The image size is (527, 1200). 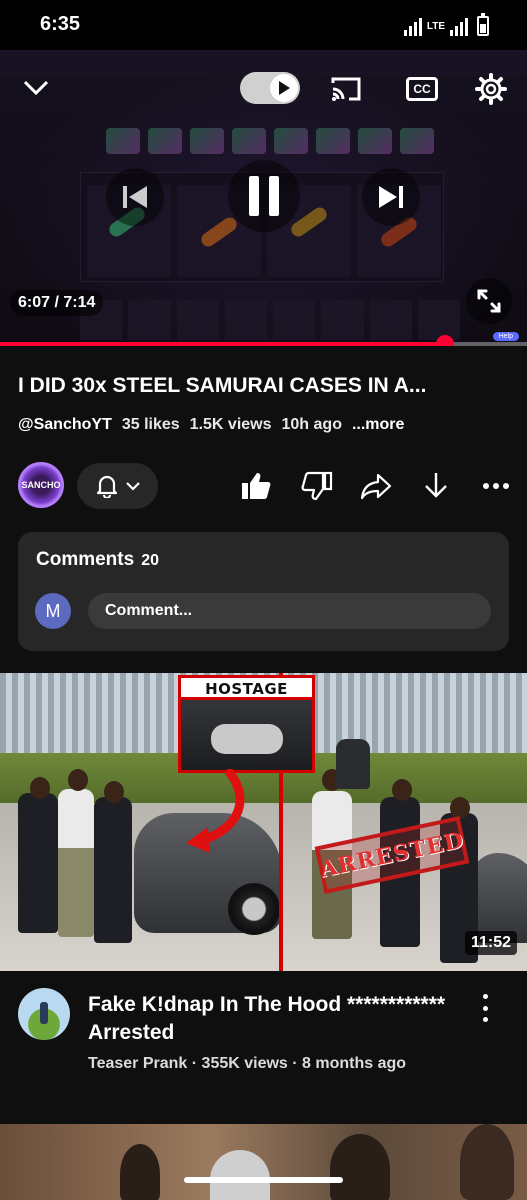 I want to click on skip-previous-icon, so click(x=135, y=197).